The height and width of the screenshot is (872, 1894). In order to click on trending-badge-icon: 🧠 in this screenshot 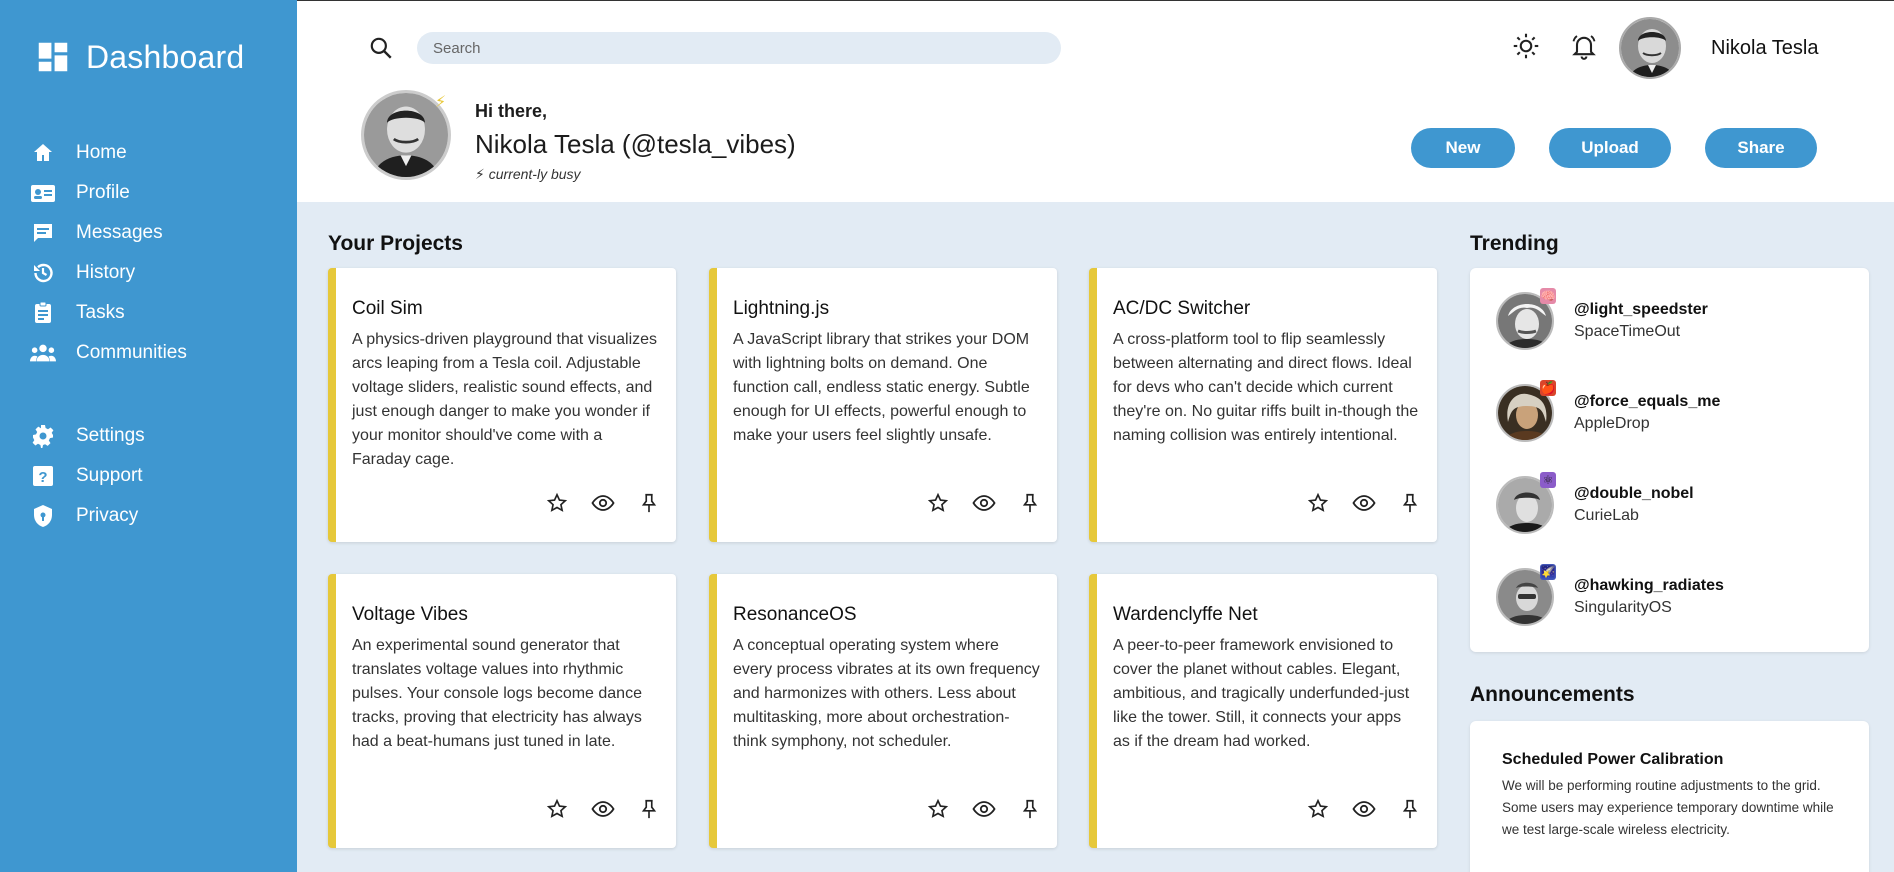, I will do `click(1548, 296)`.